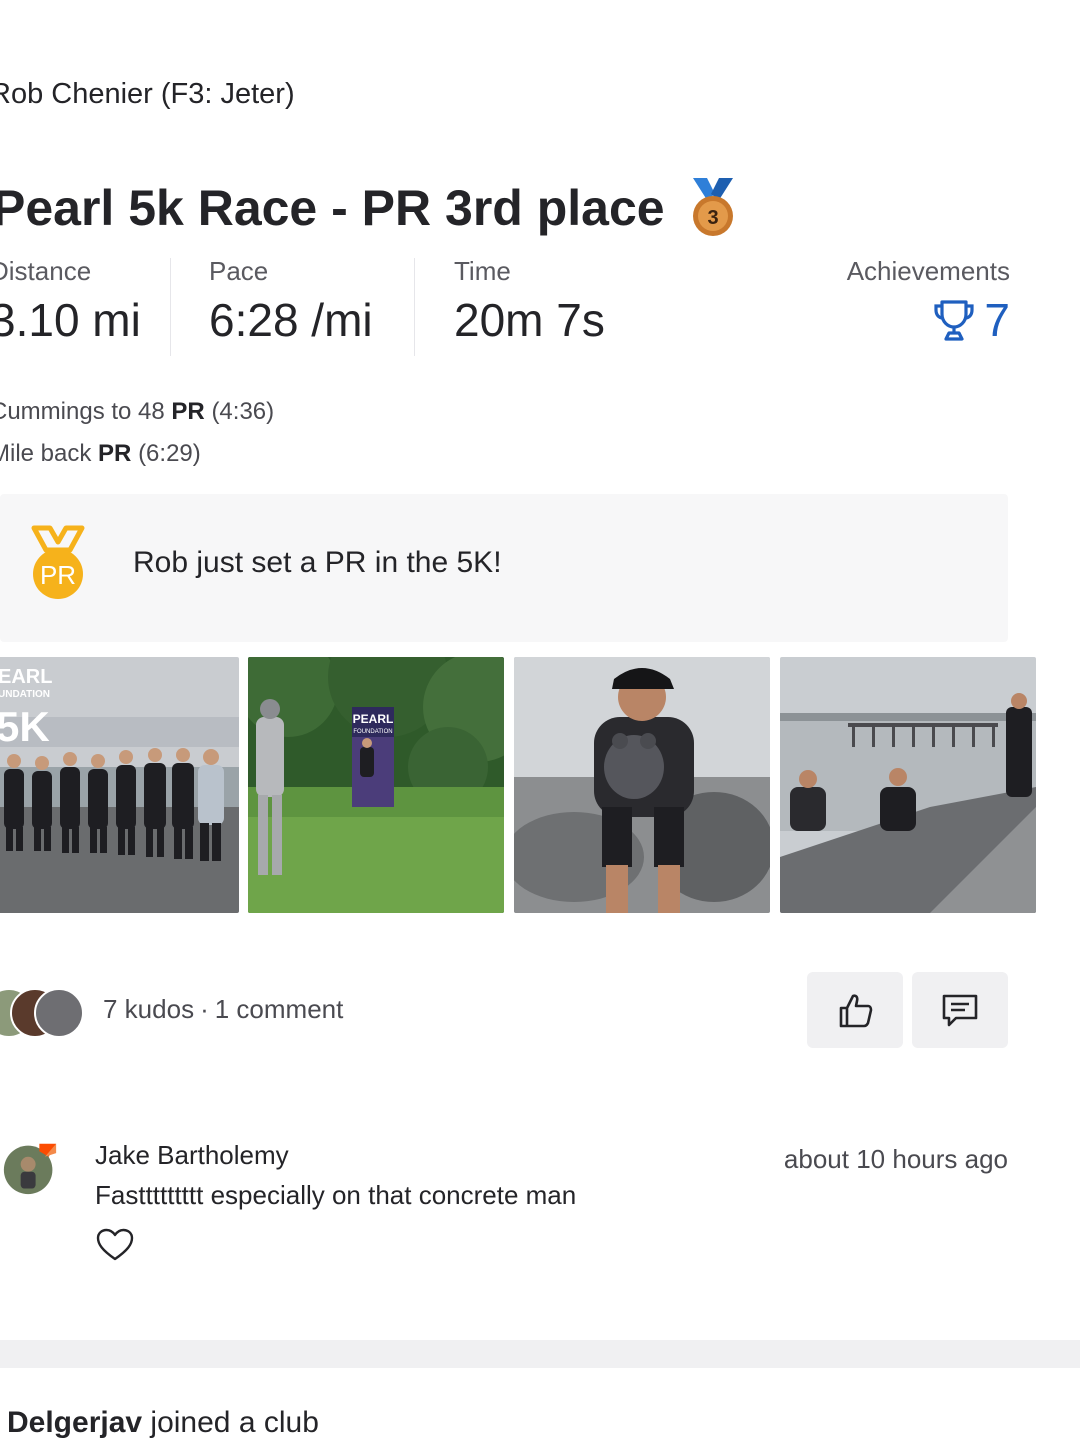 Image resolution: width=1080 pixels, height=1440 pixels. Describe the element at coordinates (317, 562) in the screenshot. I see `pr-card-text: Rob just set a PR in the 5K!` at that location.